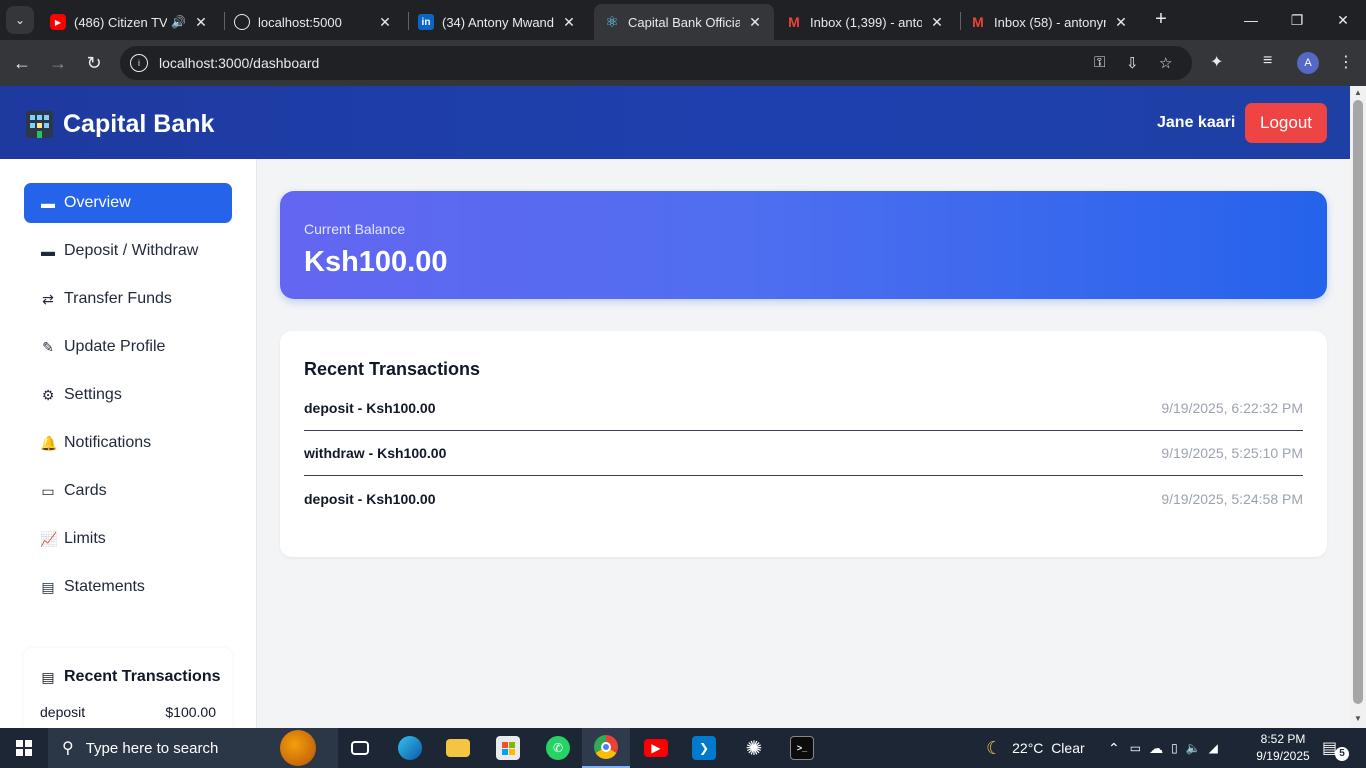 The image size is (1366, 768). Describe the element at coordinates (128, 491) in the screenshot. I see `sidebar-item-cards: ▭ Cards` at that location.